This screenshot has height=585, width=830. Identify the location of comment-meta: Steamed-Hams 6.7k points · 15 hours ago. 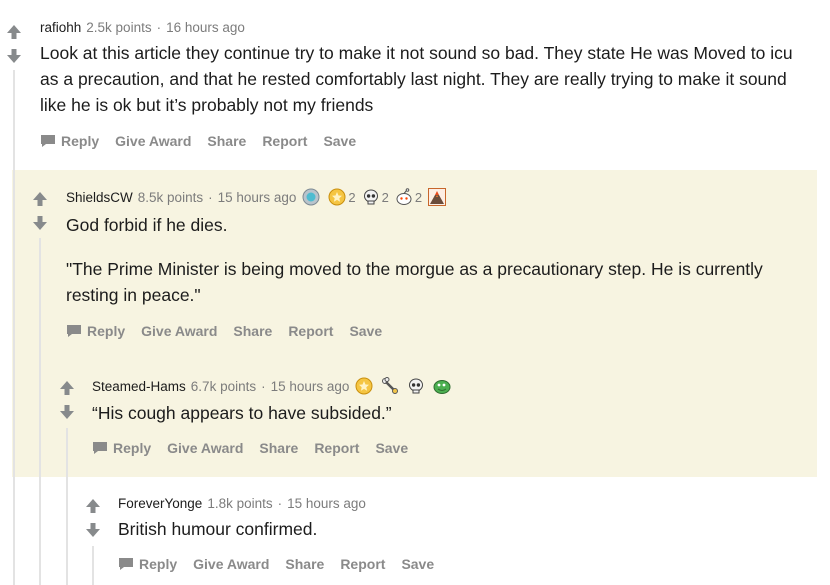
(452, 386).